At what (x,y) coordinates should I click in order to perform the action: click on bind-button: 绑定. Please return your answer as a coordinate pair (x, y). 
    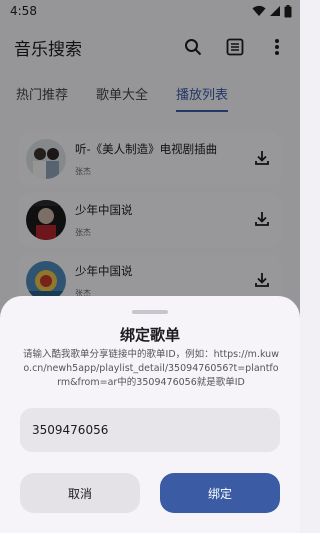
    Looking at the image, I should click on (220, 493).